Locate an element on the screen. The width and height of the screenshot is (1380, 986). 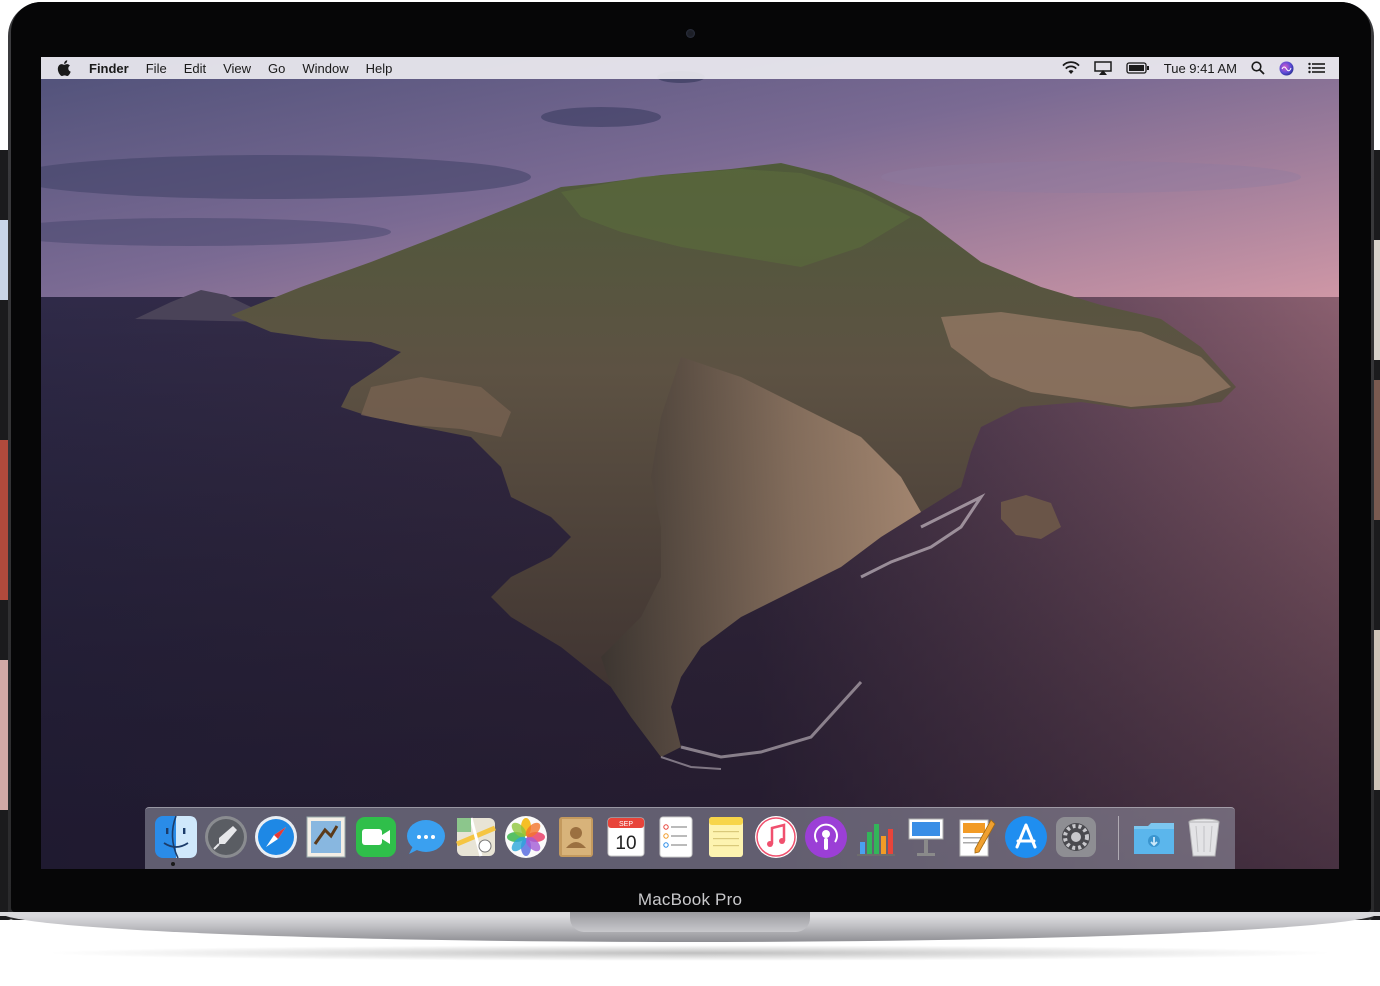
launchpad-icon is located at coordinates (226, 837).